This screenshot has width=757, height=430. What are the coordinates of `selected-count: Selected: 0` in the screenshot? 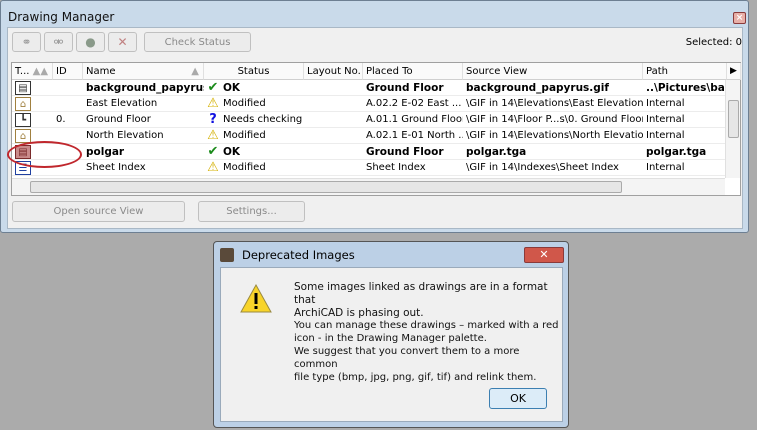 It's located at (713, 42).